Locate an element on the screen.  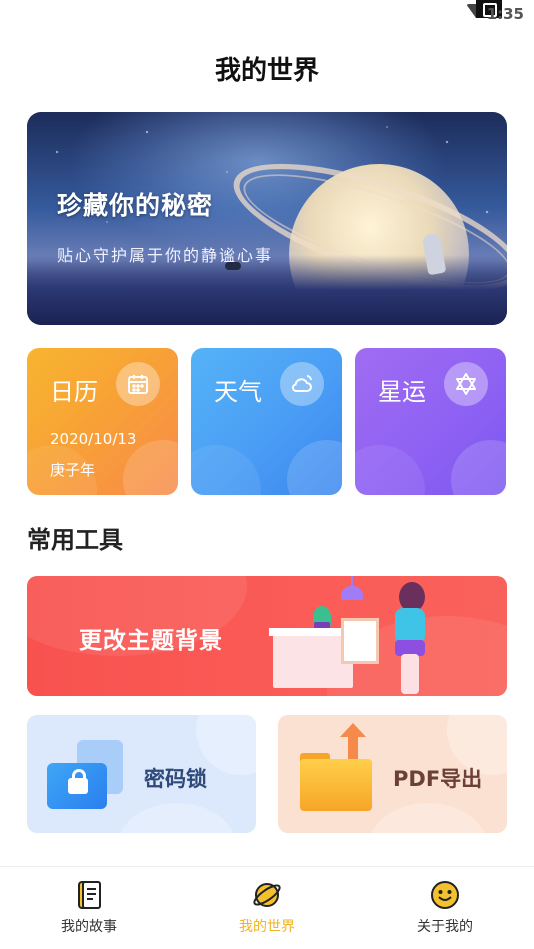
password-lock-label: 密码锁 is located at coordinates (175, 779).